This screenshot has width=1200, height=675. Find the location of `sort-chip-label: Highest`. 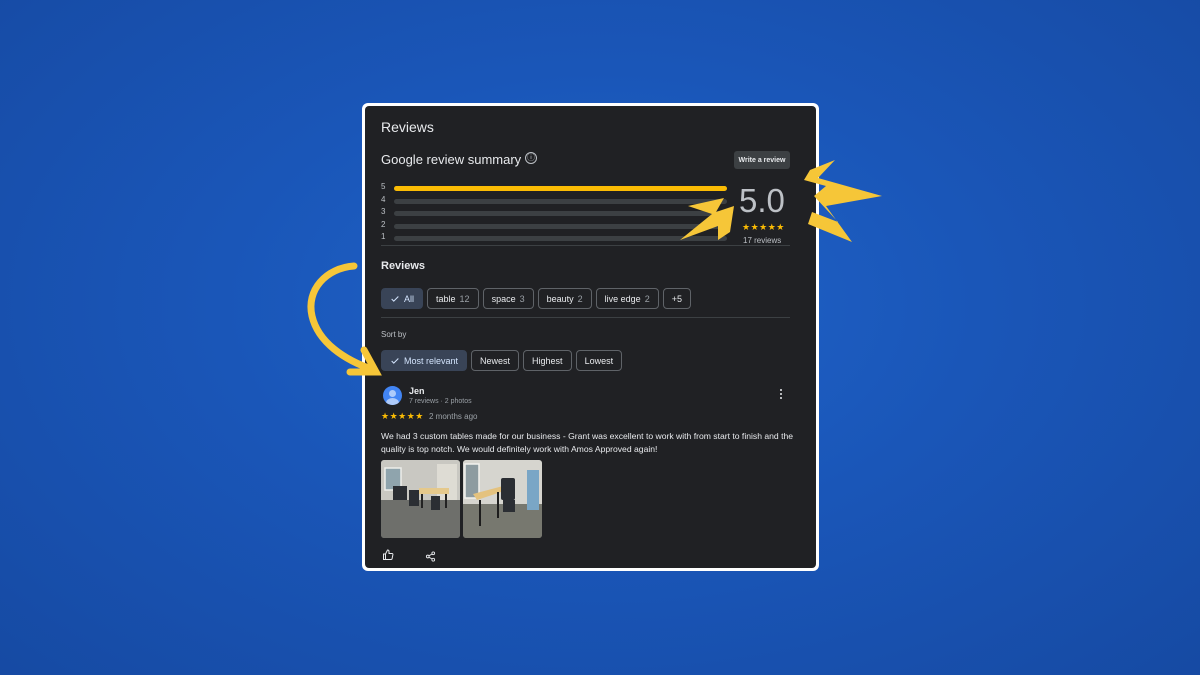

sort-chip-label: Highest is located at coordinates (547, 360).